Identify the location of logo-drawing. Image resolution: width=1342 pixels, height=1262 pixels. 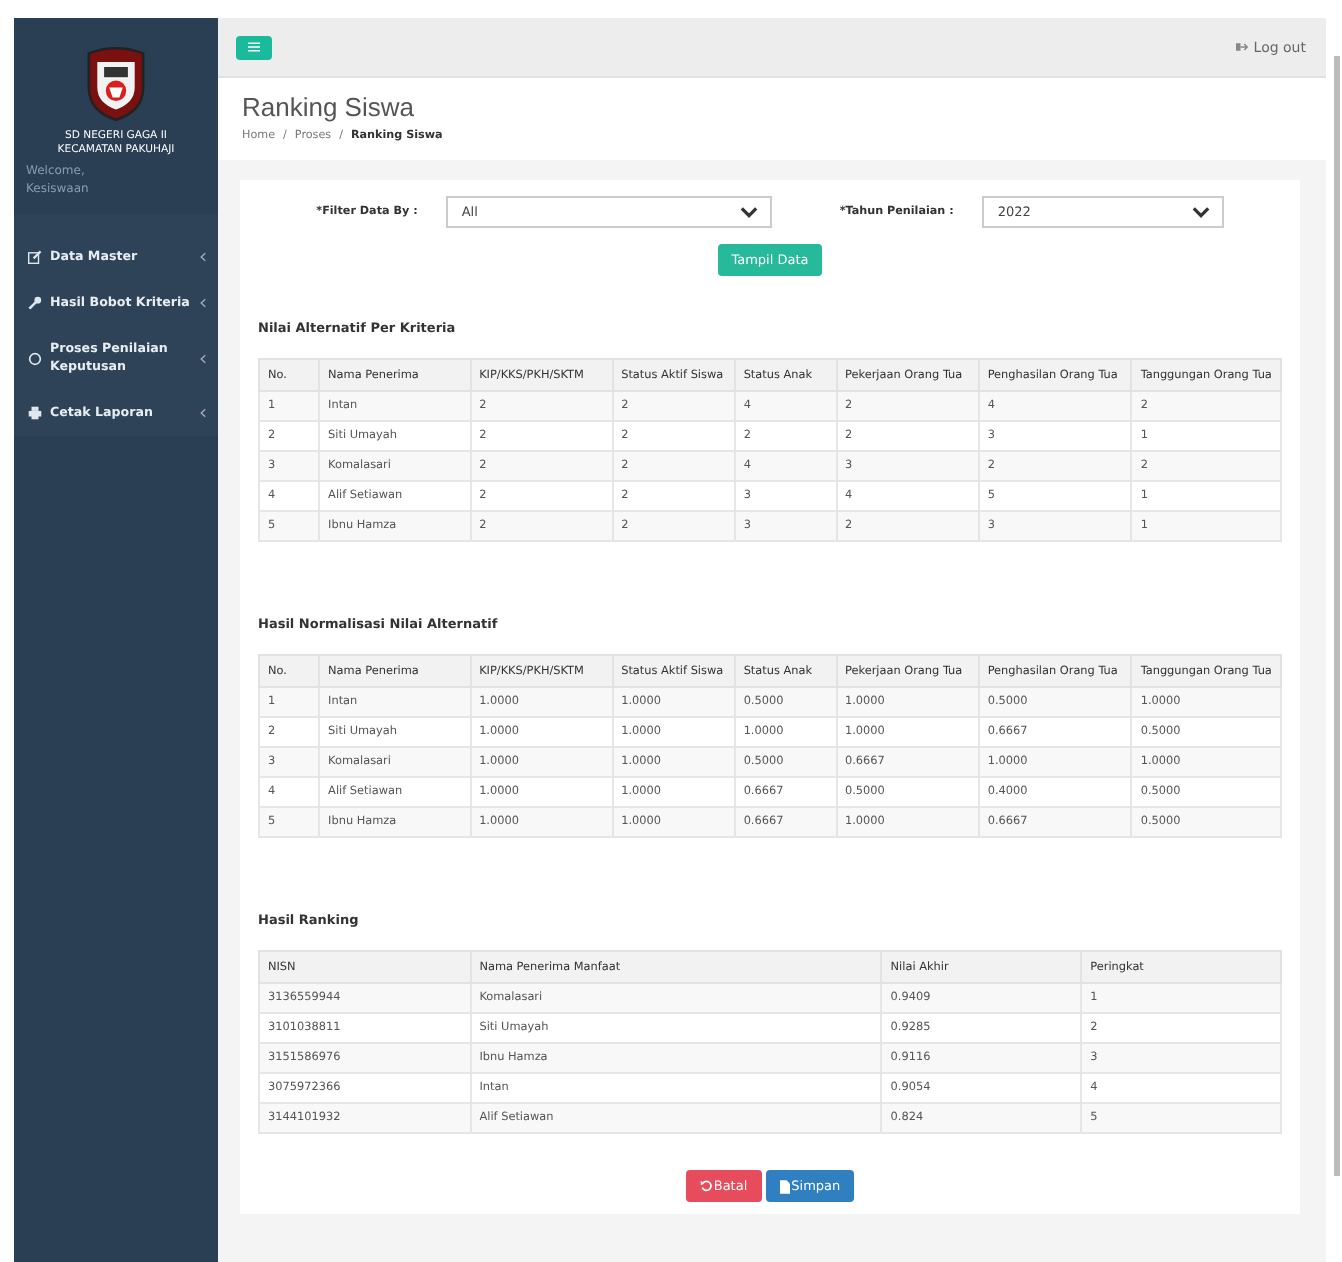
(116, 84).